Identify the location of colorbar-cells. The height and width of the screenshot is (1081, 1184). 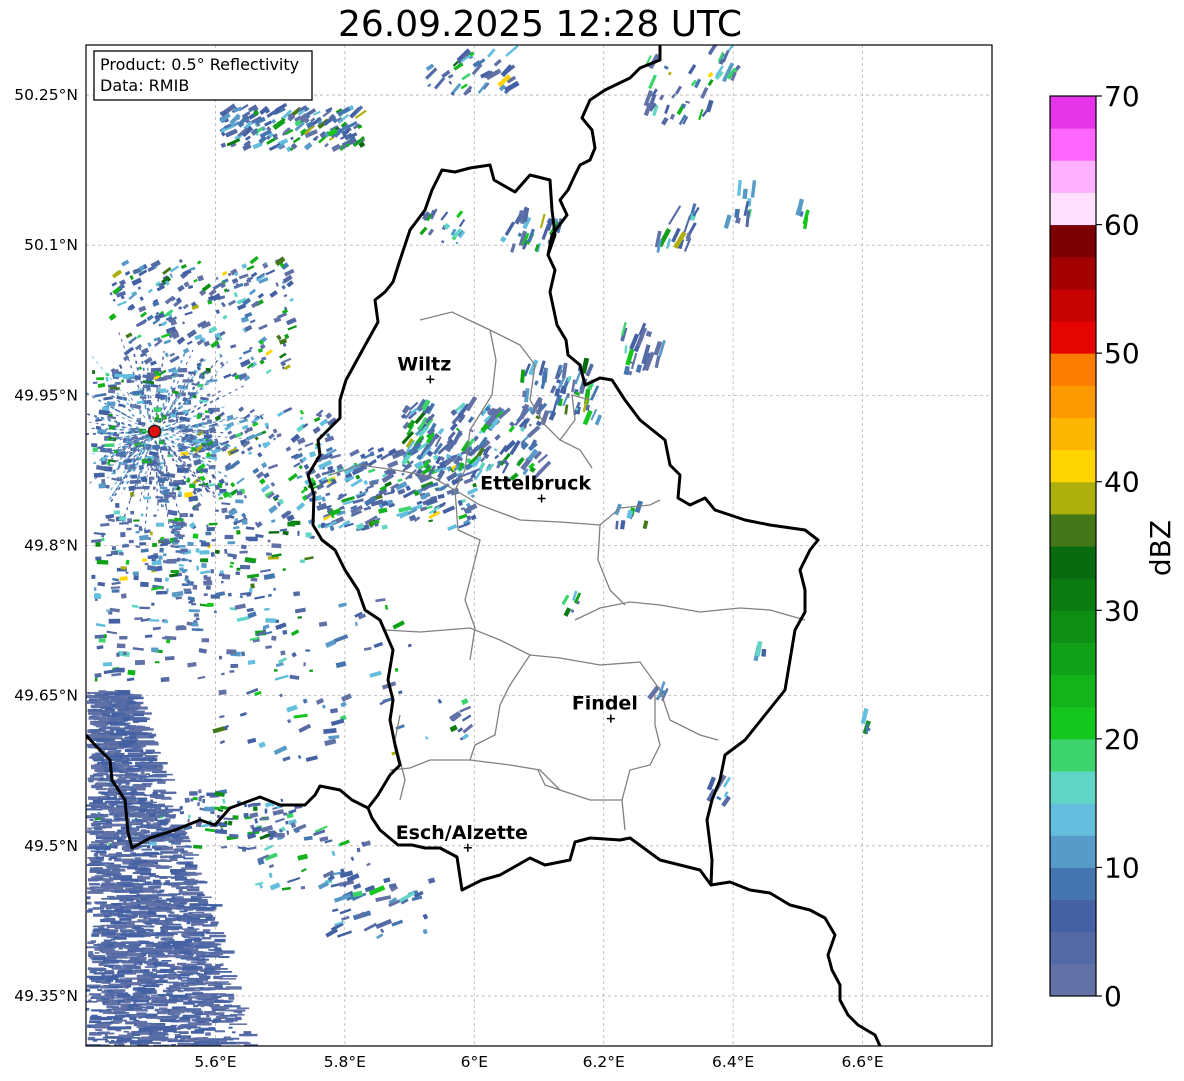
(1073, 546).